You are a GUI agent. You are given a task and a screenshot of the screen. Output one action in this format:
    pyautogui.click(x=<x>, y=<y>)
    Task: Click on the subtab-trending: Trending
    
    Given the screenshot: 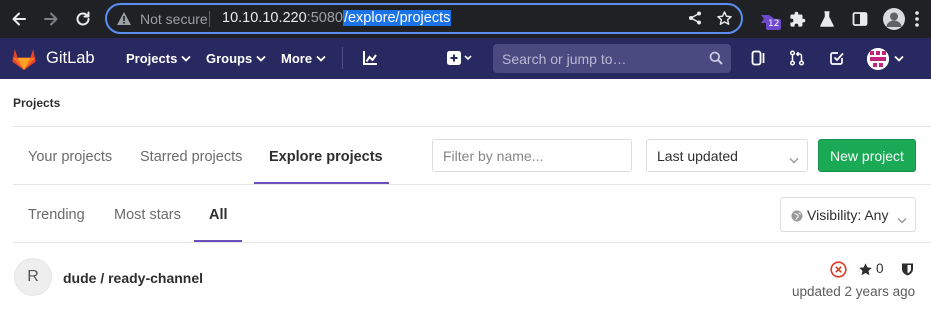 What is the action you would take?
    pyautogui.click(x=56, y=215)
    